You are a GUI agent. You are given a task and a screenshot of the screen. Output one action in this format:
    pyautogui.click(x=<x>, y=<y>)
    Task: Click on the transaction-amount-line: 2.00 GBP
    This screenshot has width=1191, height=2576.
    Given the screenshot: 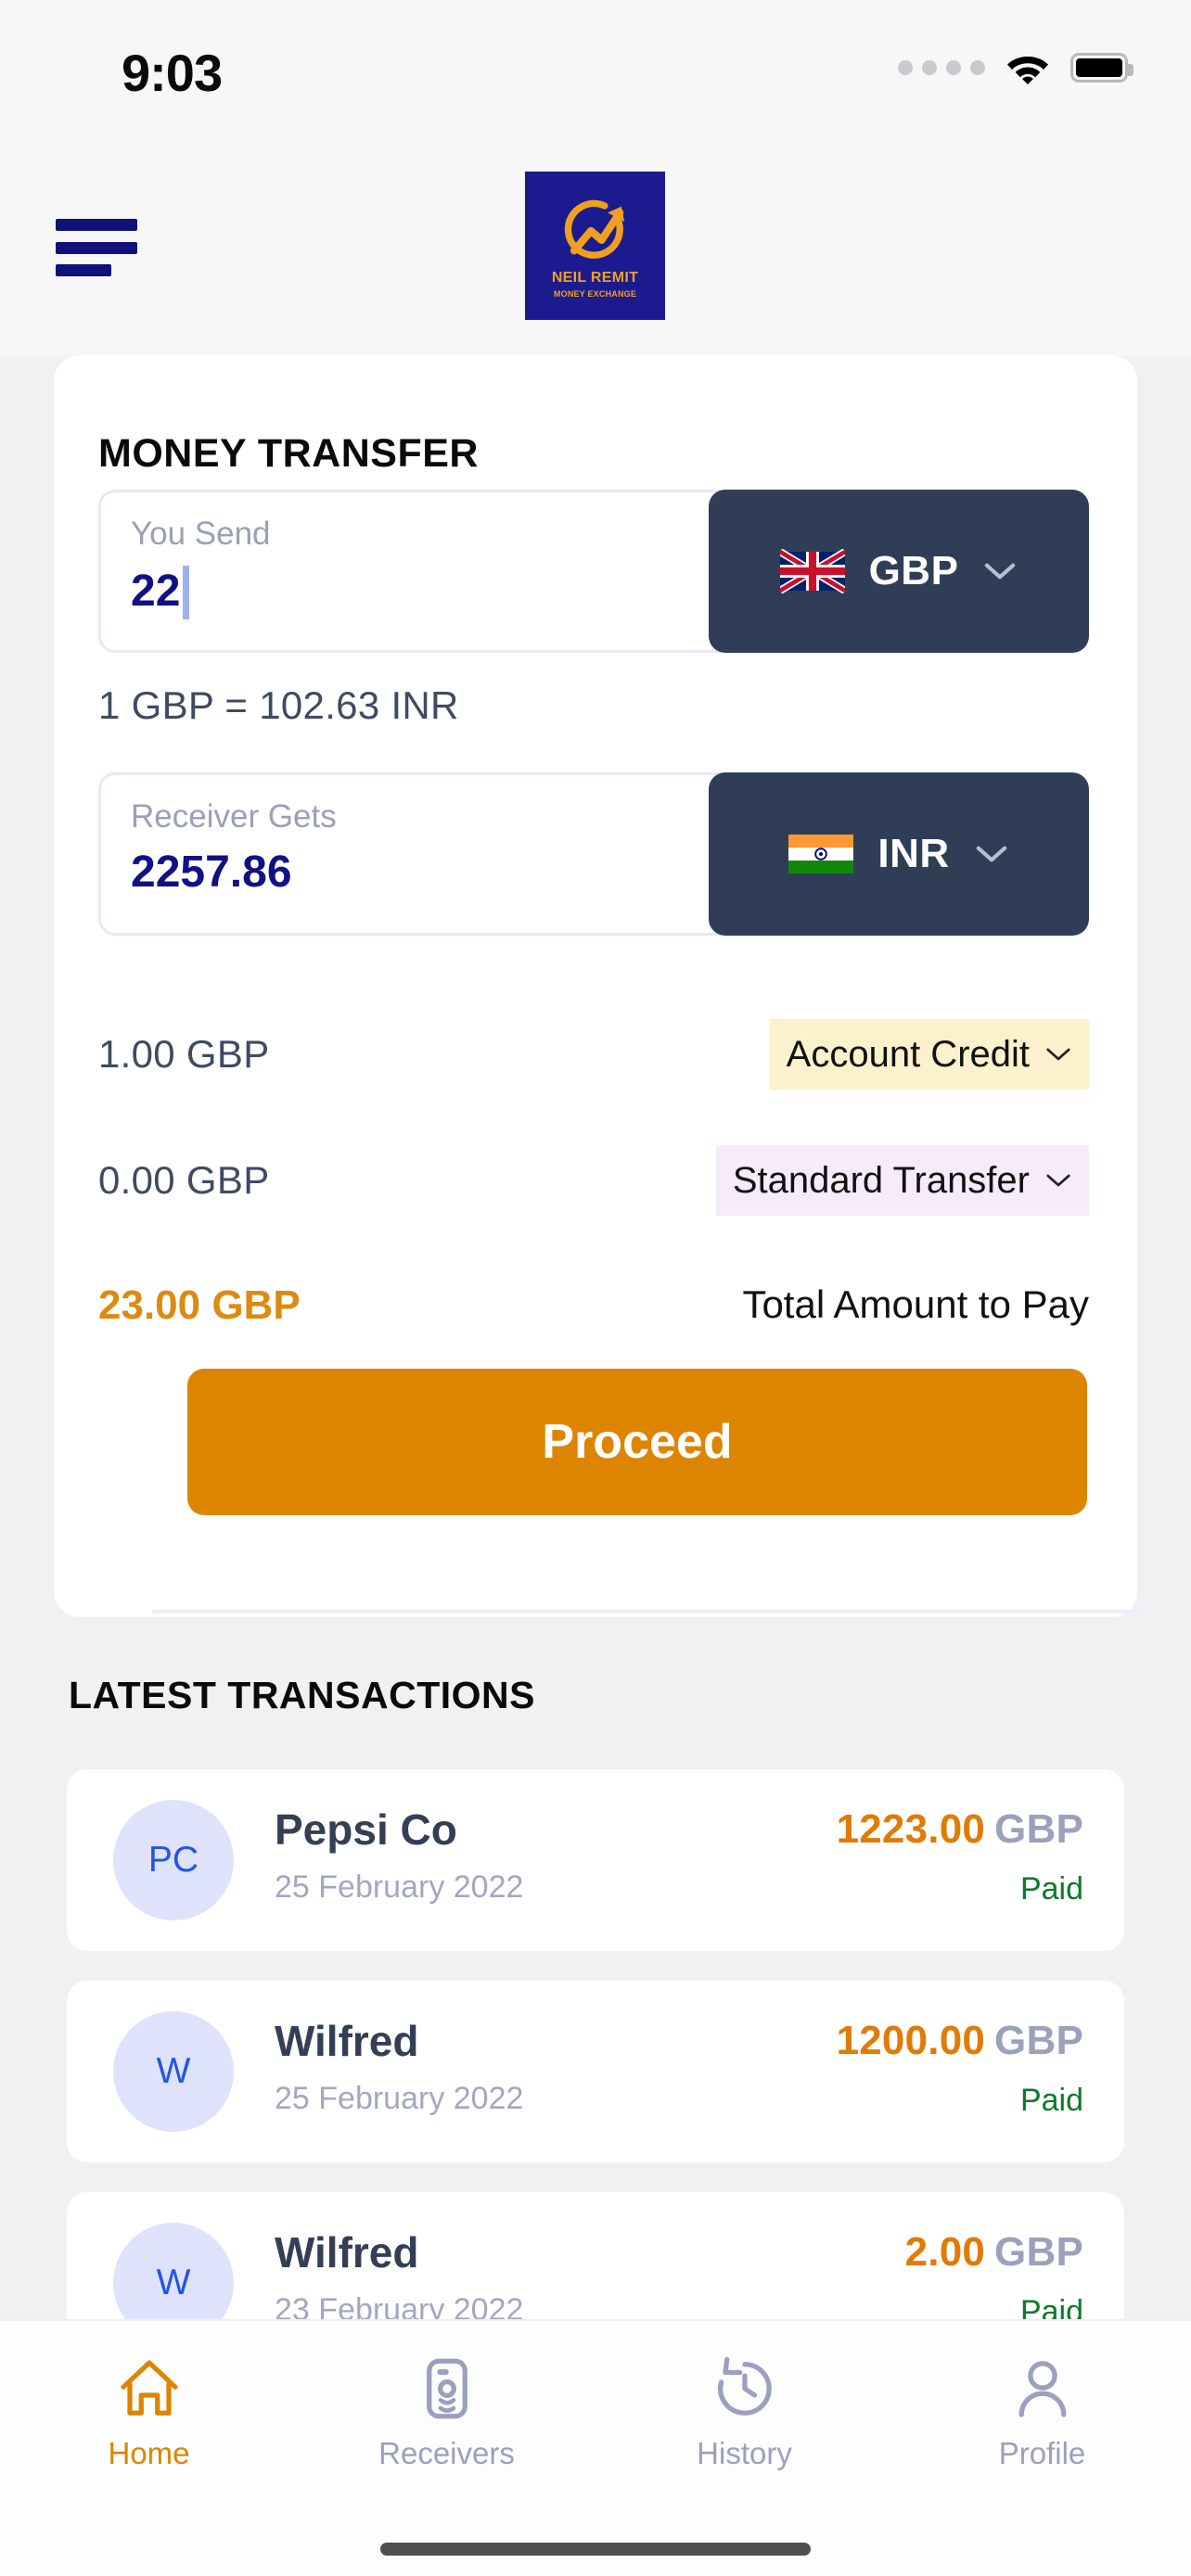 What is the action you would take?
    pyautogui.click(x=994, y=2252)
    